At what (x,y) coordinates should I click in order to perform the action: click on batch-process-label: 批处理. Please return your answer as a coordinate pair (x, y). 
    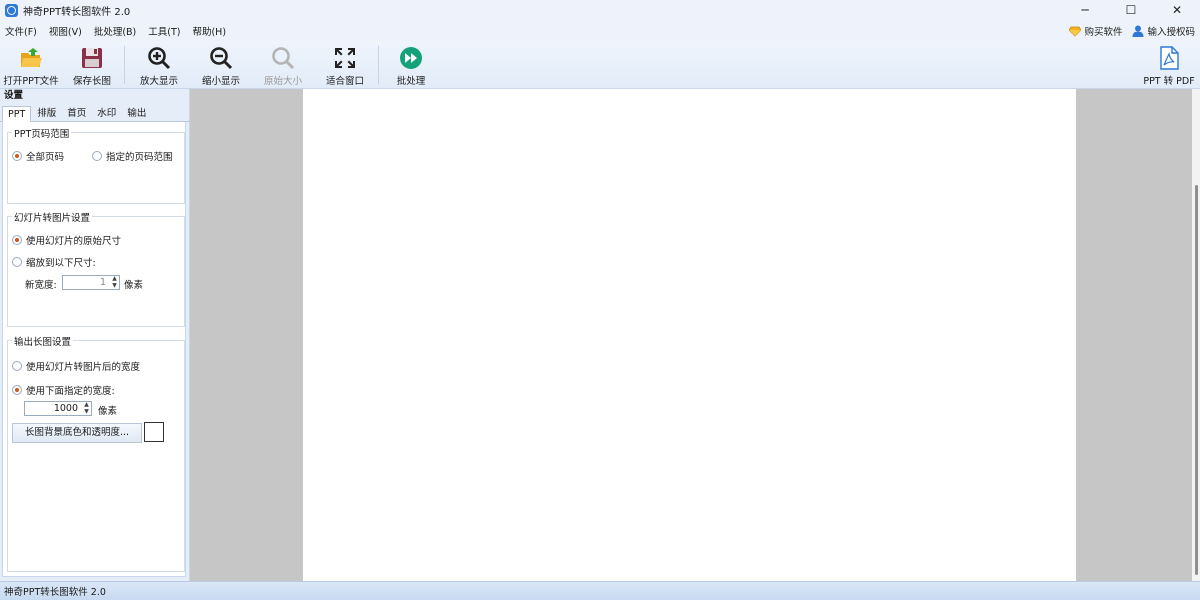
    Looking at the image, I should click on (411, 81).